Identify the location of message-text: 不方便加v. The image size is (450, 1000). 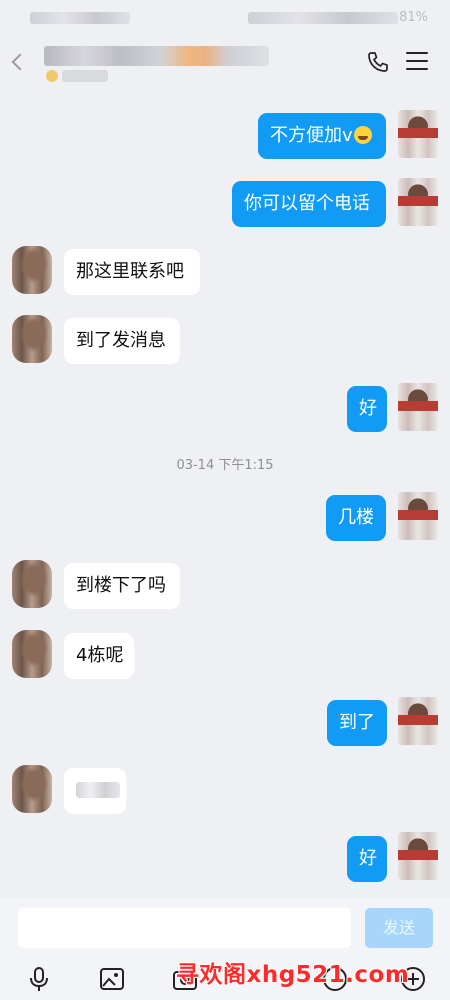
(311, 135).